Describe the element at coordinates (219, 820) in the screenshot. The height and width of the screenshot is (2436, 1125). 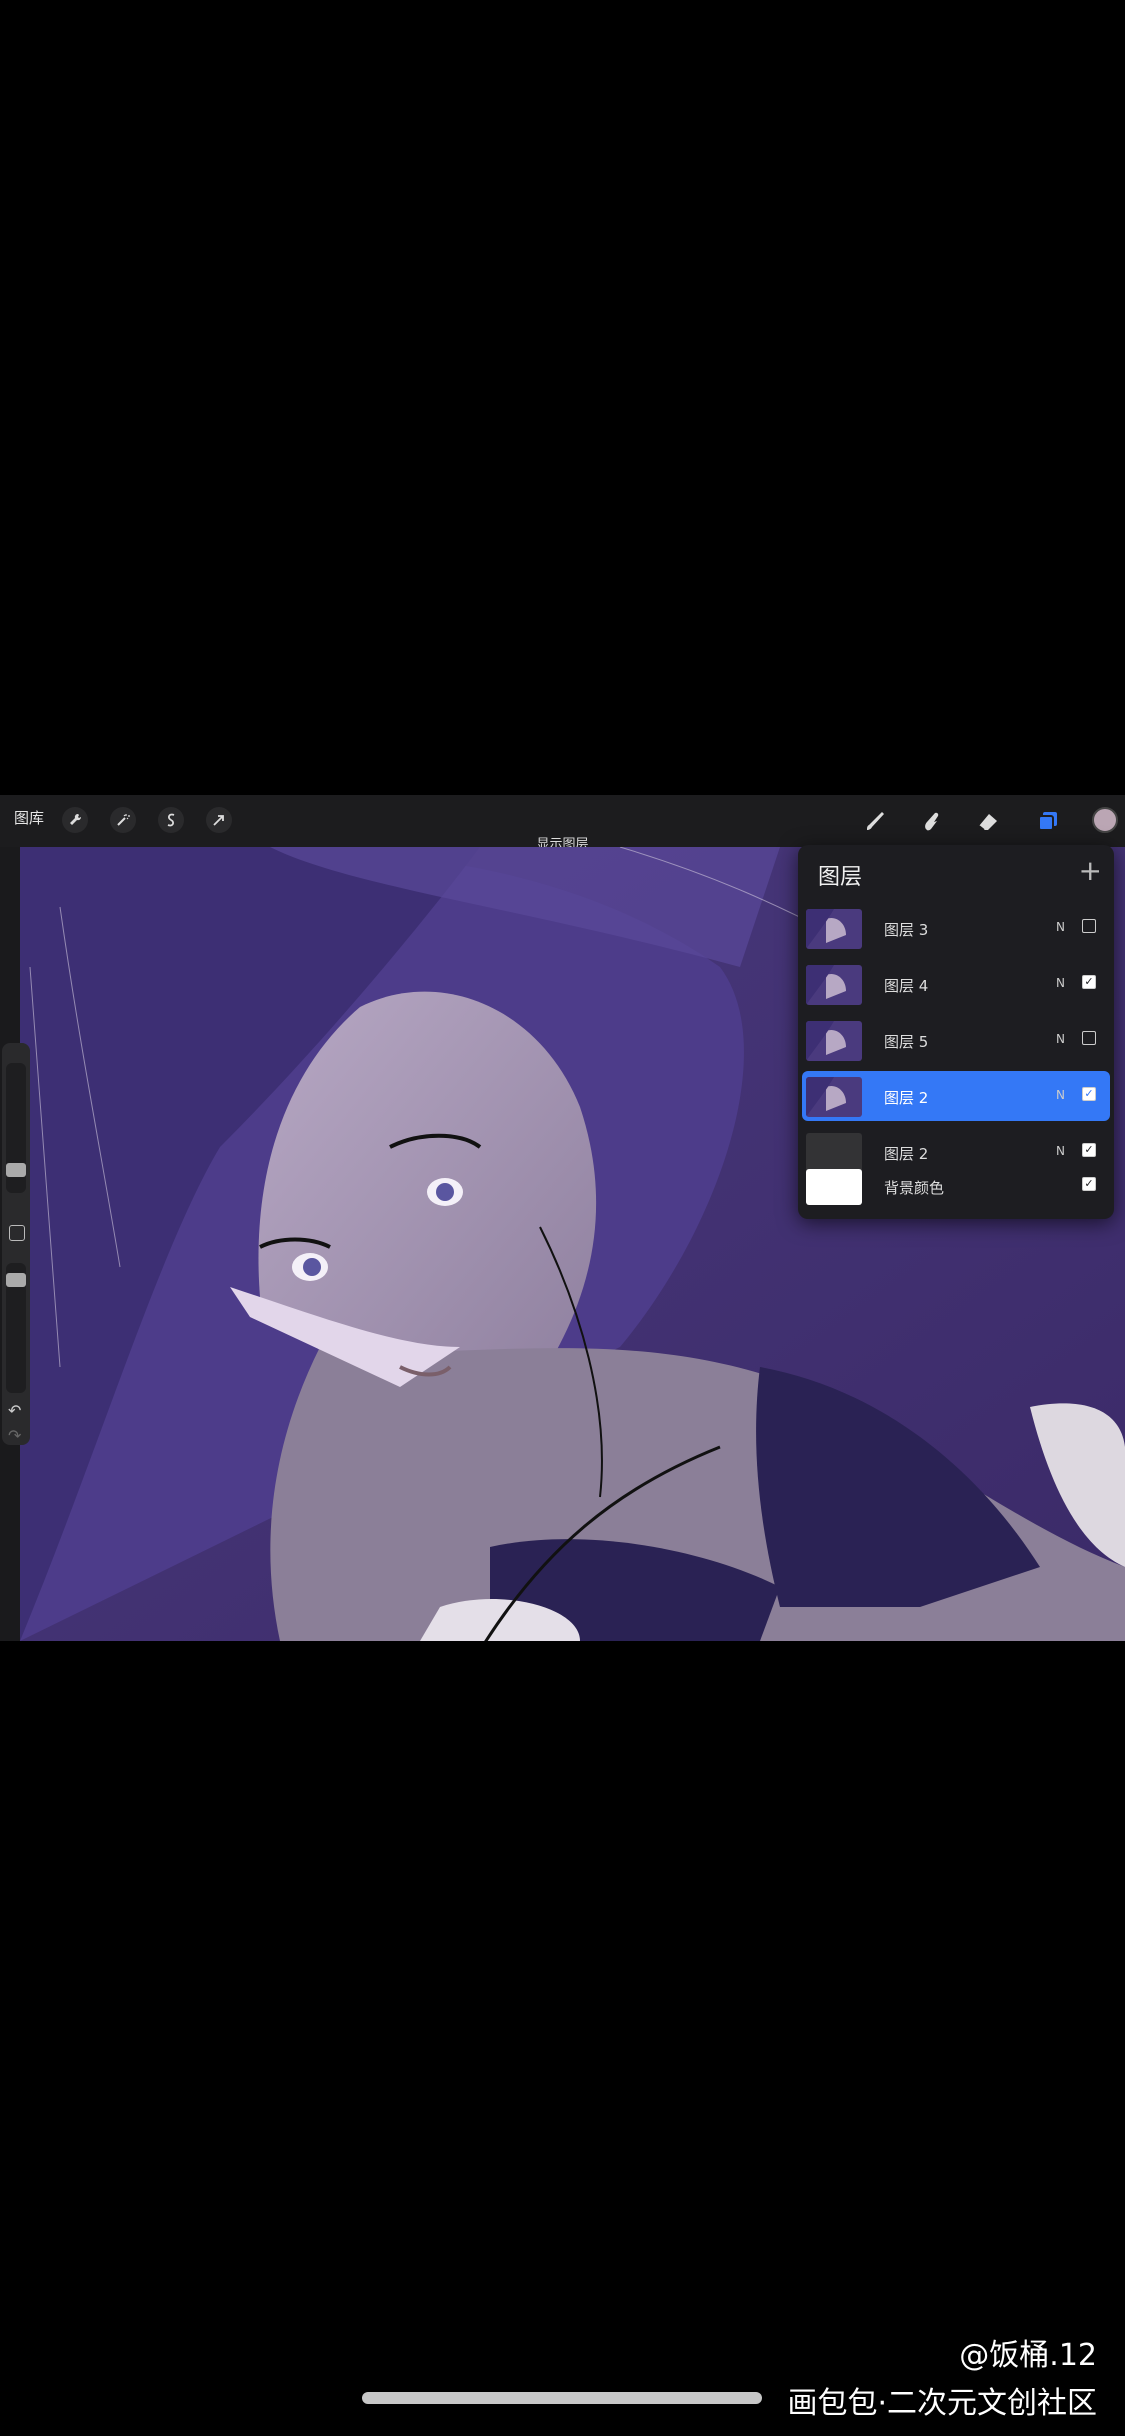
I see `transform-arrow-icon` at that location.